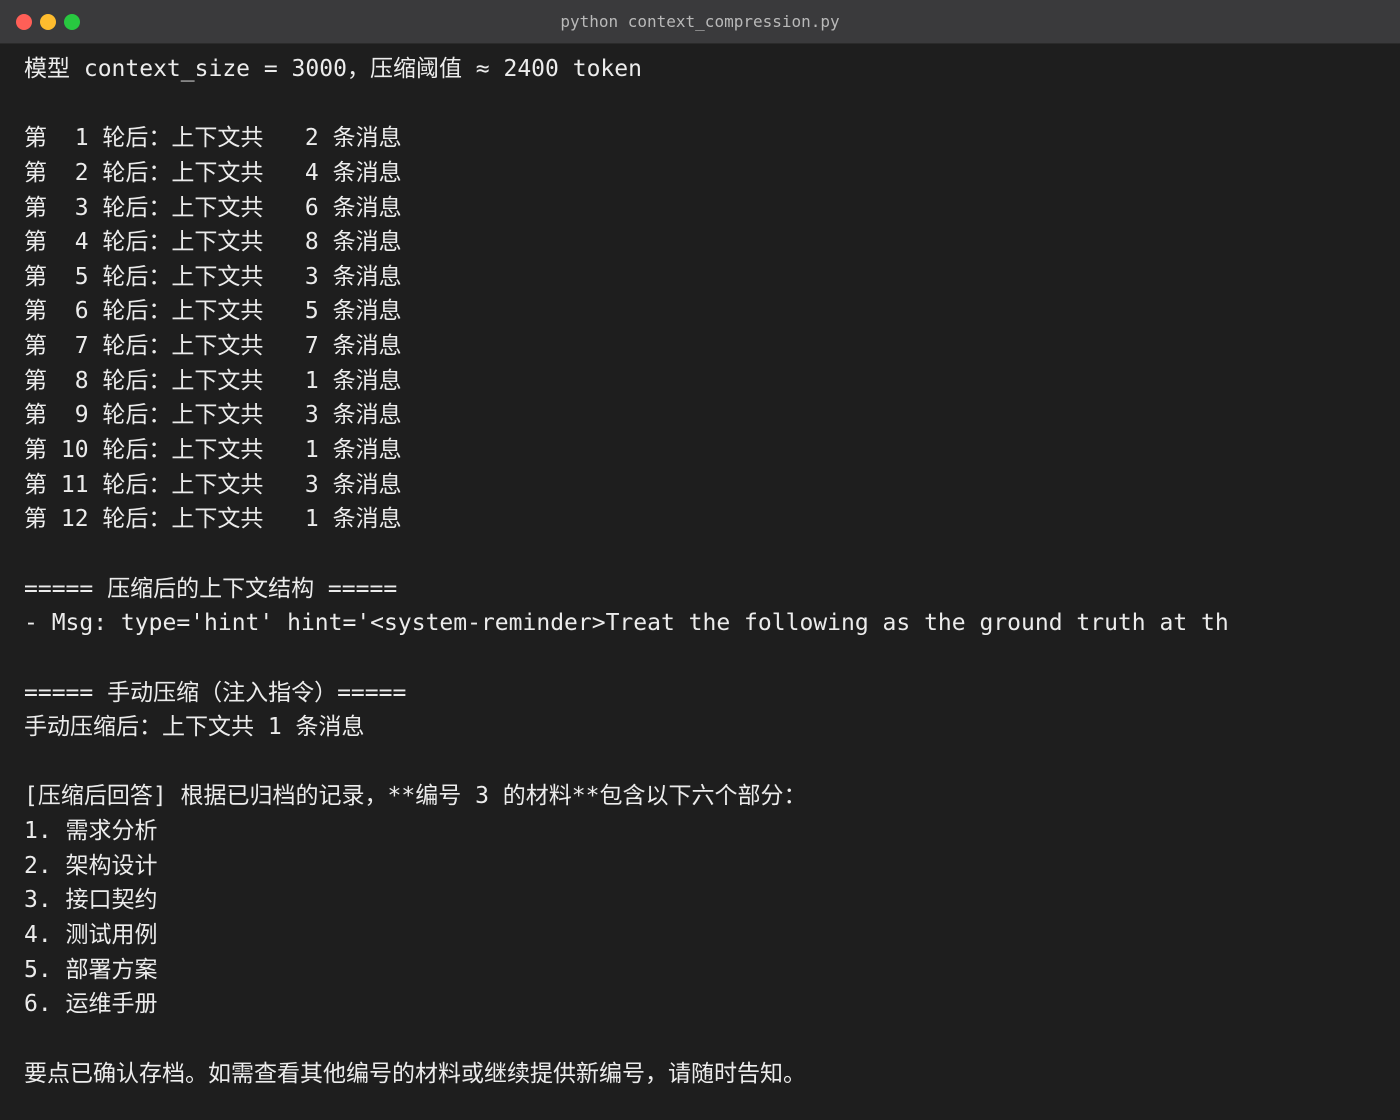 This screenshot has width=1400, height=1120. What do you see at coordinates (213, 519) in the screenshot?
I see `terminal-line: 第 12 轮后：上下文共 1 条消息` at bounding box center [213, 519].